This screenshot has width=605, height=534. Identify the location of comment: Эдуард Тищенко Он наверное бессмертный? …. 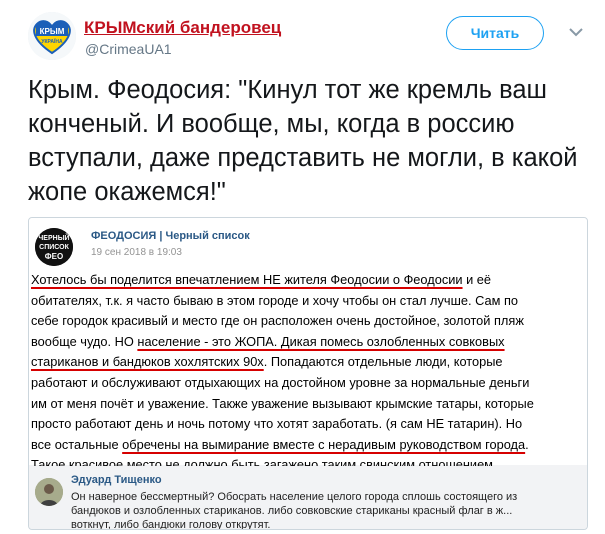
(308, 498).